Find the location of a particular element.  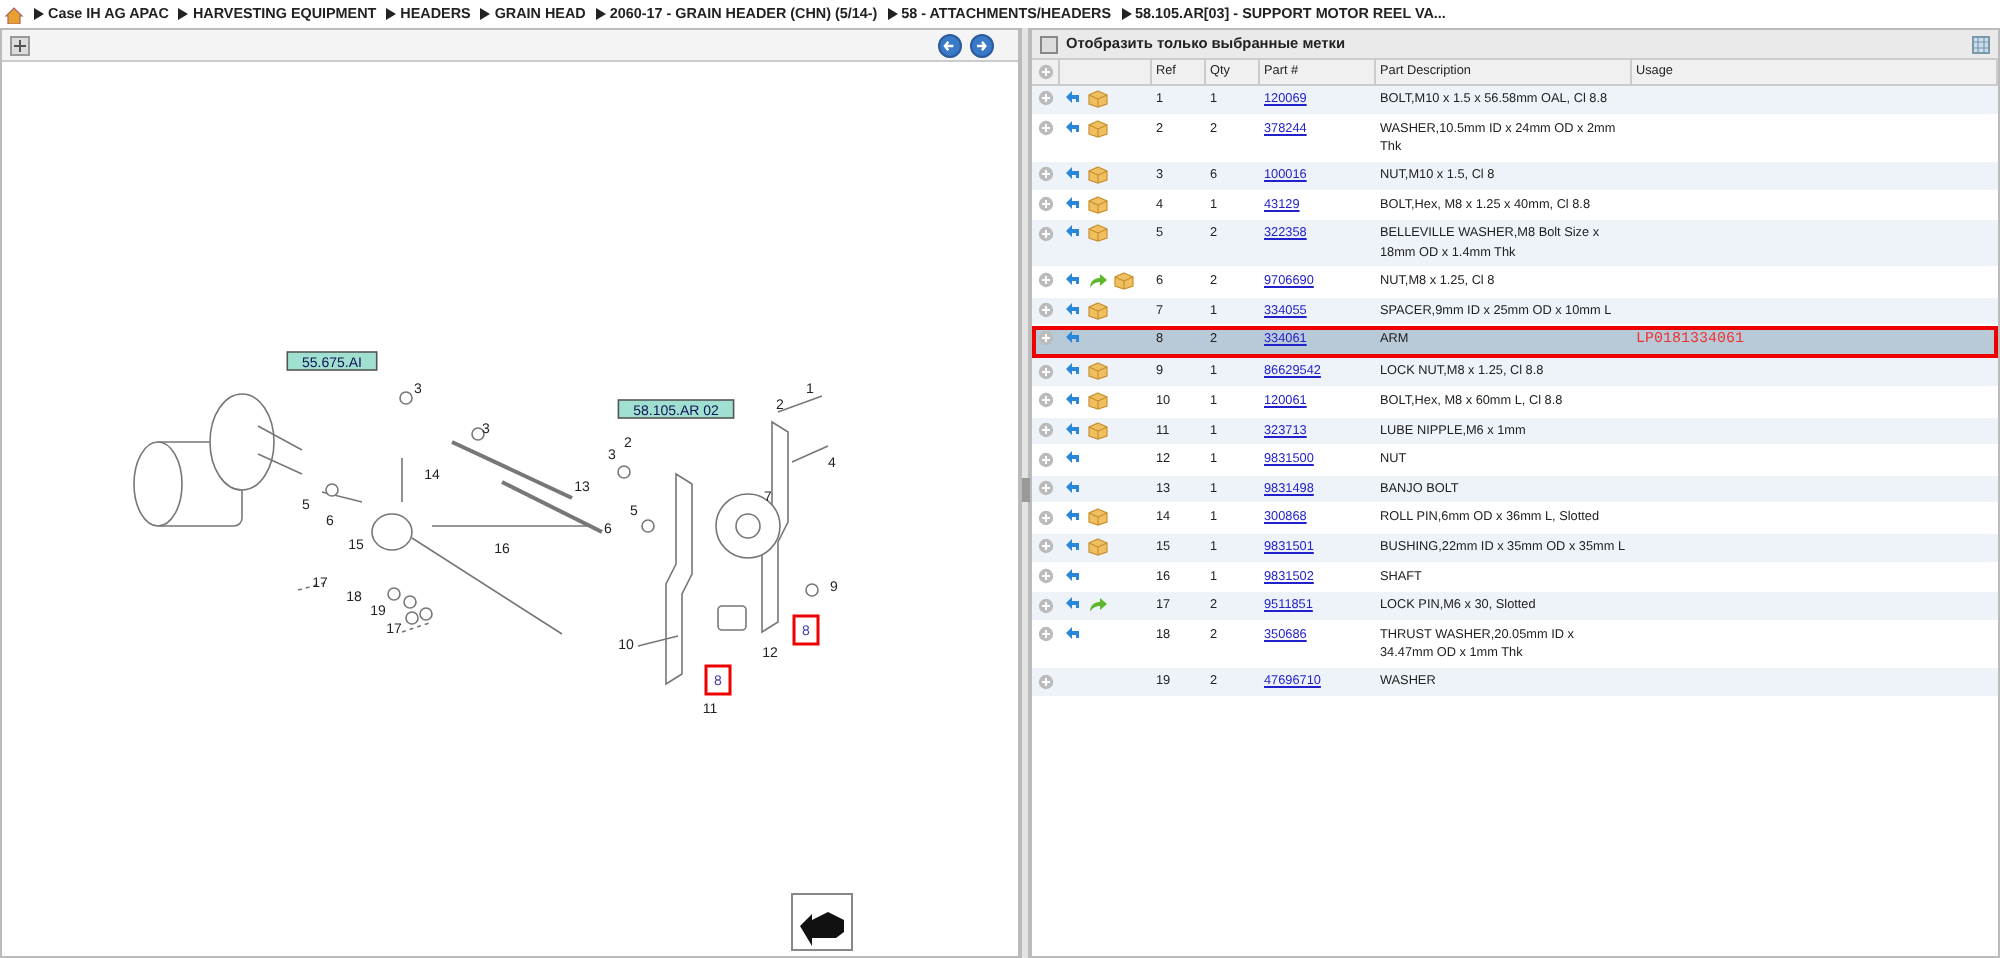

exit-icon is located at coordinates (822, 922).